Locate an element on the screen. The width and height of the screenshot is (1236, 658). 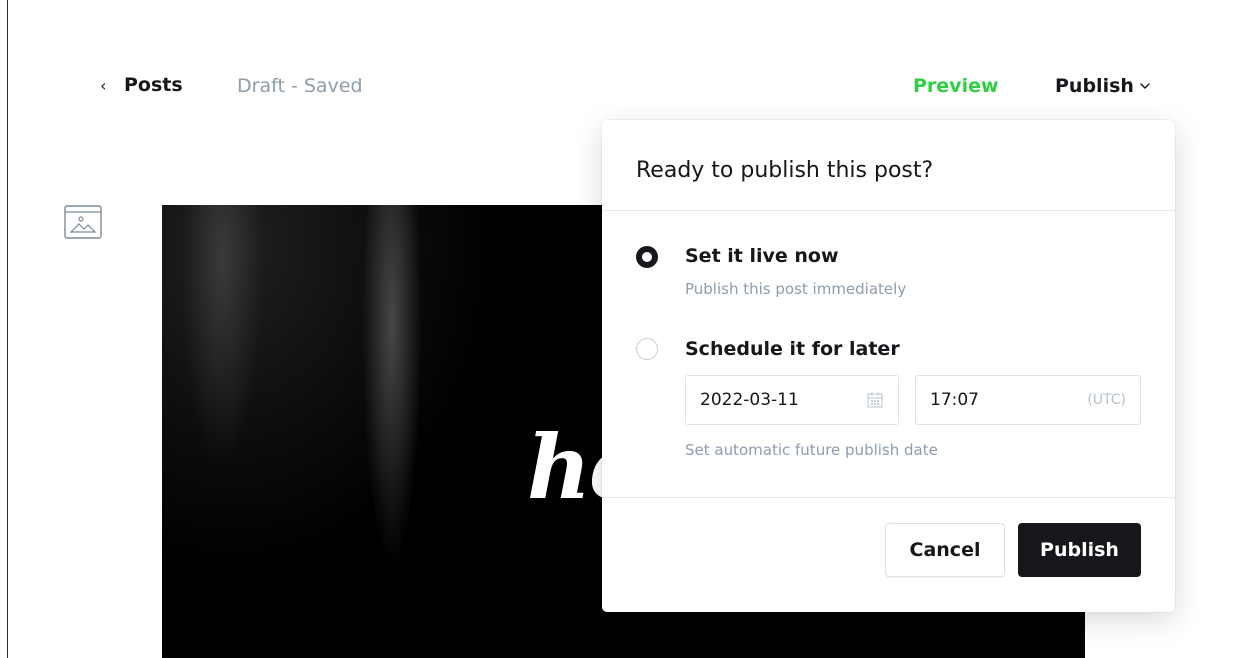
dropdown-divider-top is located at coordinates (888, 210).